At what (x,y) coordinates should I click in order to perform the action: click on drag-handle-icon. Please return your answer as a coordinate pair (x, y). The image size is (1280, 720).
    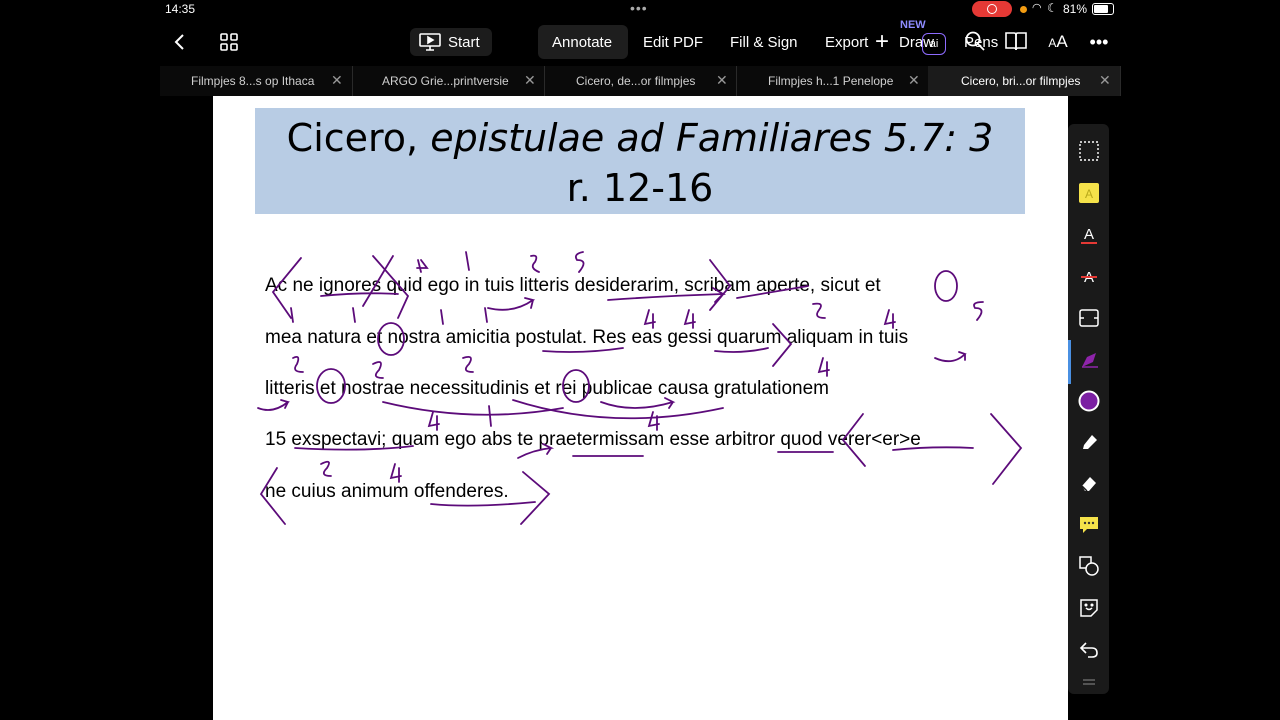
    Looking at the image, I should click on (1089, 679).